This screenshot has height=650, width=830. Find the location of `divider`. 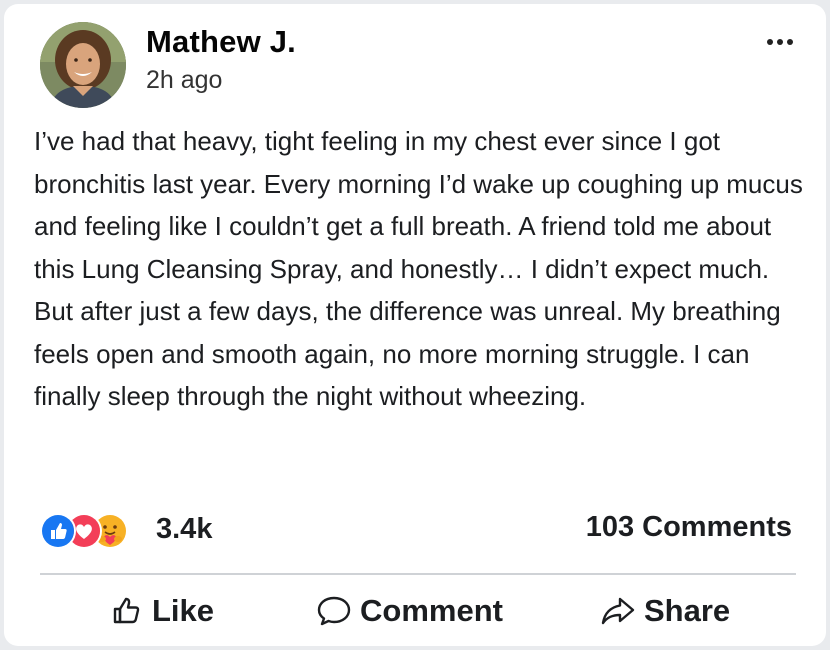

divider is located at coordinates (418, 574).